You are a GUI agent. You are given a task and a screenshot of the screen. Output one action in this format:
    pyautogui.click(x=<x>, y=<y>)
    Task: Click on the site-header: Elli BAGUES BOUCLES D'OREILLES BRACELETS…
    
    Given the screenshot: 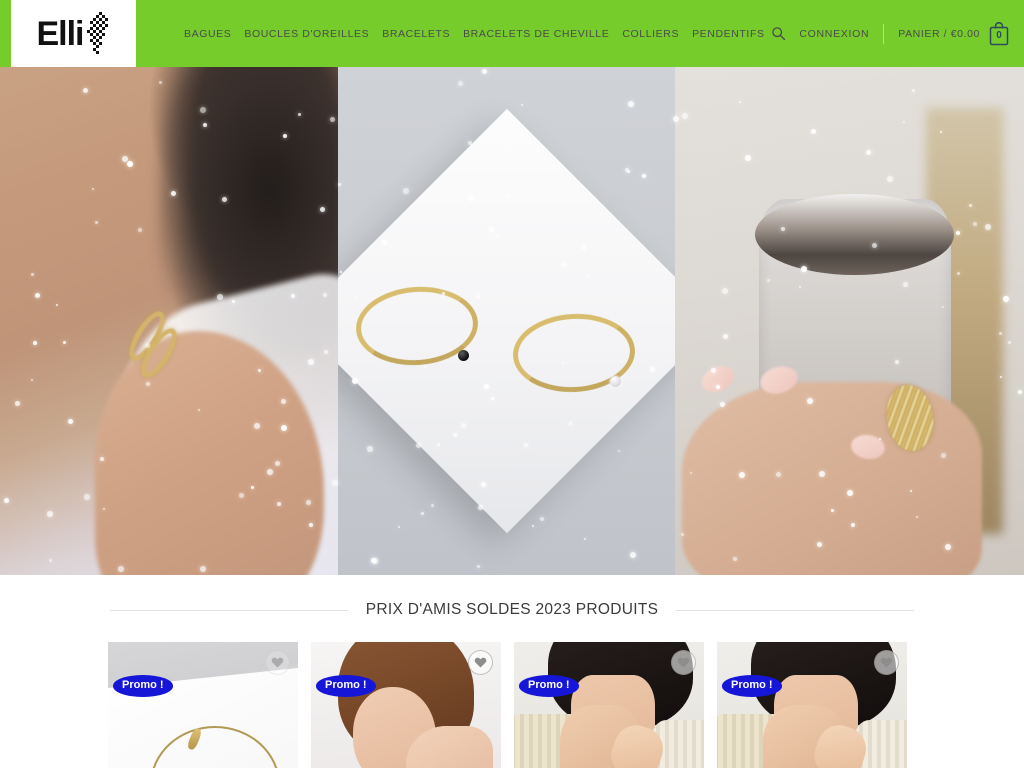 What is the action you would take?
    pyautogui.click(x=512, y=33)
    